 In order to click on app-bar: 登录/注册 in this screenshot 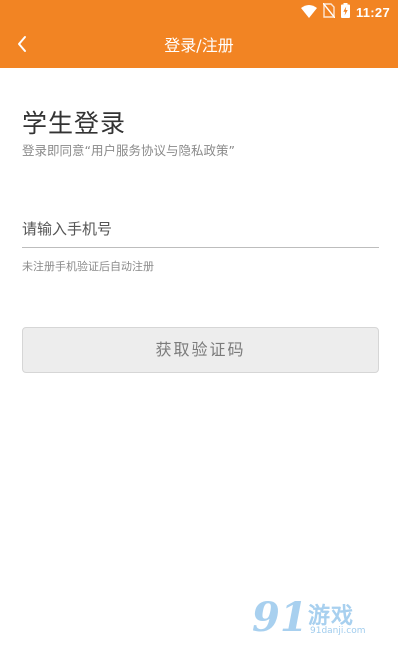, I will do `click(199, 46)`.